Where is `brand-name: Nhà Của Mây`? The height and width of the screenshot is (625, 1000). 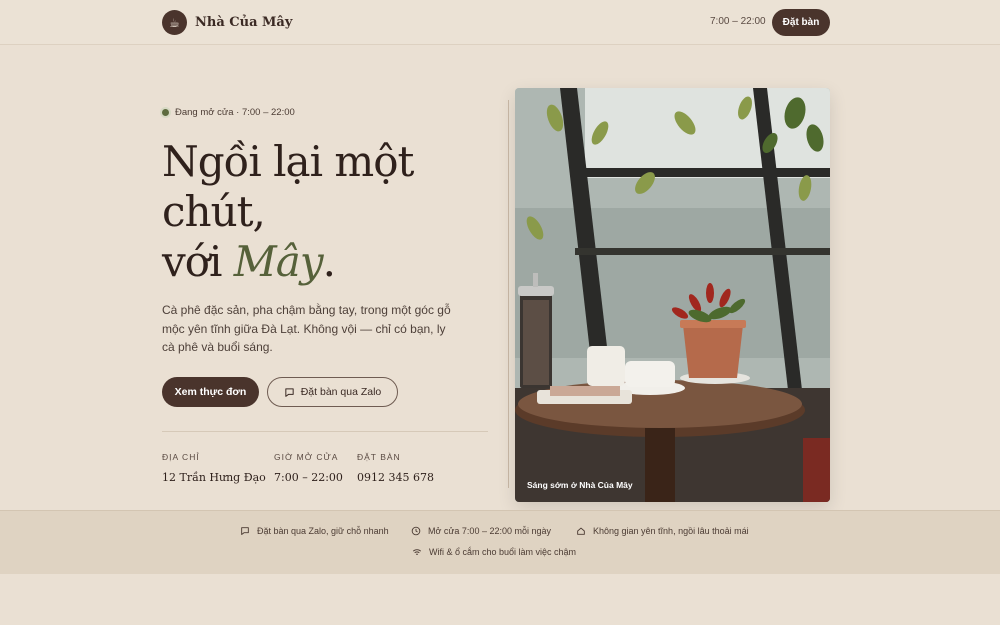
brand-name: Nhà Của Mây is located at coordinates (244, 22).